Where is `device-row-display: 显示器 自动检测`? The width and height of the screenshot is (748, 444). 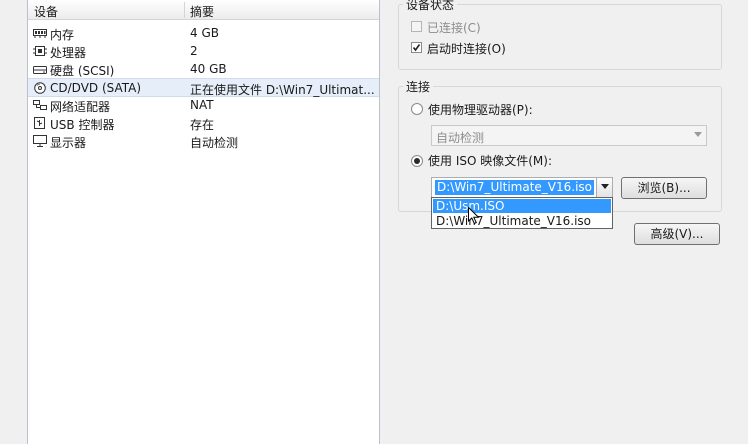 device-row-display: 显示器 自动检测 is located at coordinates (203, 141).